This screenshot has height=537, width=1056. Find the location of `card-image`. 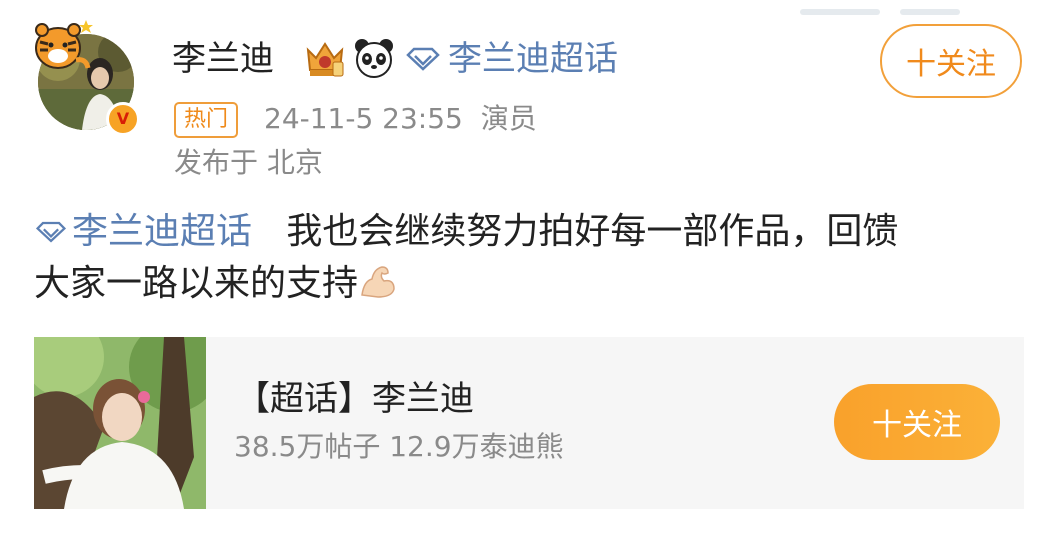

card-image is located at coordinates (120, 423).